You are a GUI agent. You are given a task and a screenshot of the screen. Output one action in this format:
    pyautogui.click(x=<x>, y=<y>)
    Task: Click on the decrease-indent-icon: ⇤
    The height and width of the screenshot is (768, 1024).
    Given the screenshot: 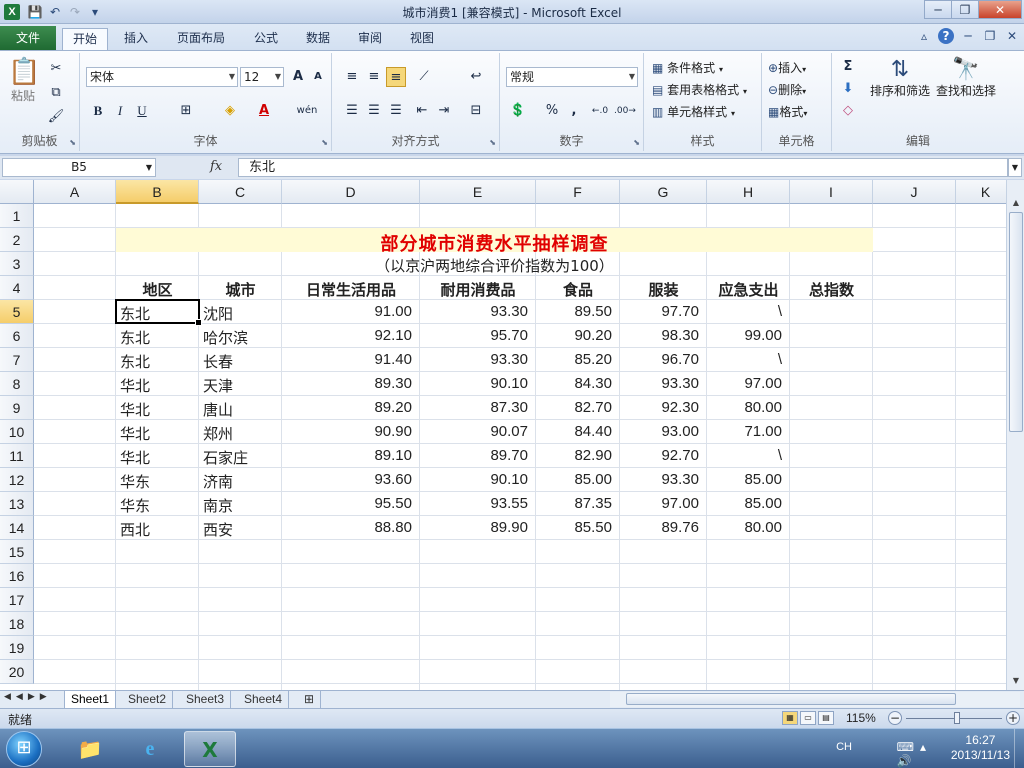 What is the action you would take?
    pyautogui.click(x=422, y=111)
    